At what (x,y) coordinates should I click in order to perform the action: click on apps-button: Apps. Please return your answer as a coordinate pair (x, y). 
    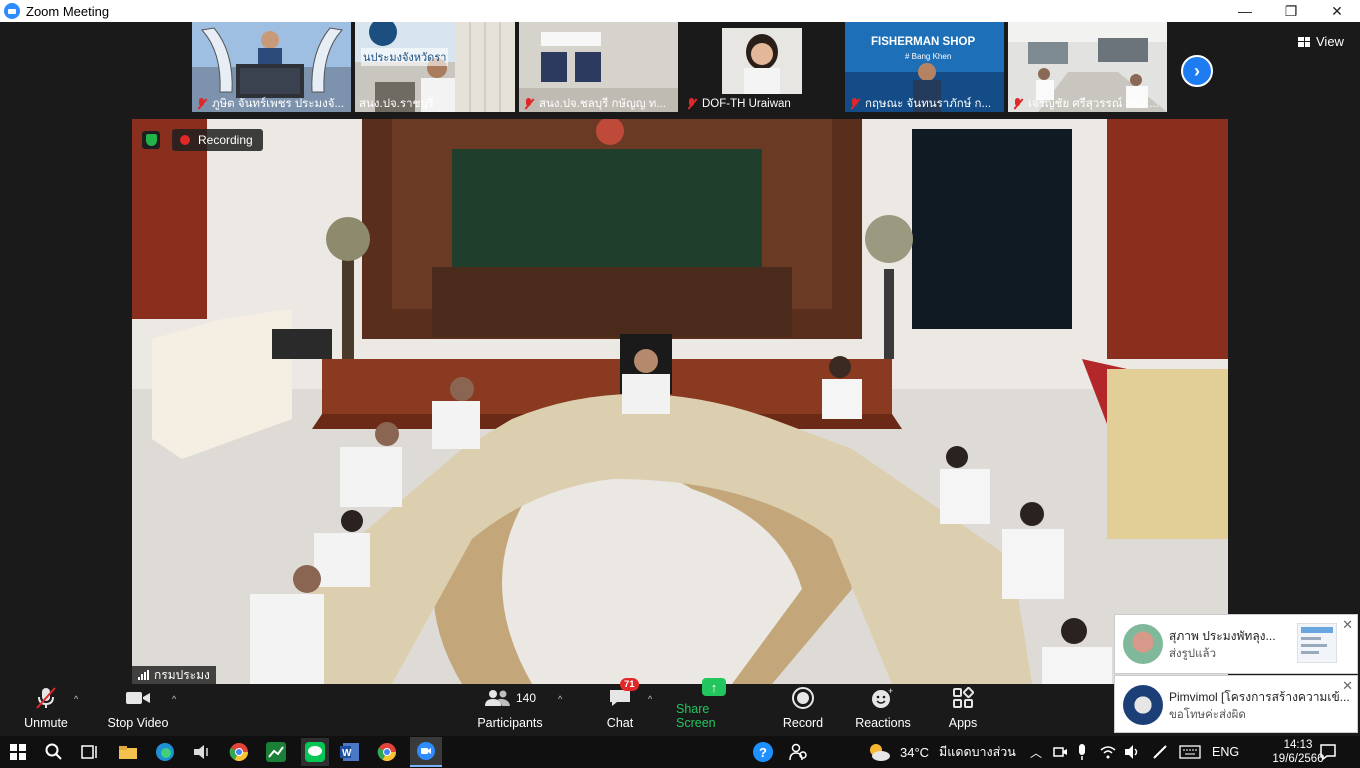
    Looking at the image, I should click on (963, 710).